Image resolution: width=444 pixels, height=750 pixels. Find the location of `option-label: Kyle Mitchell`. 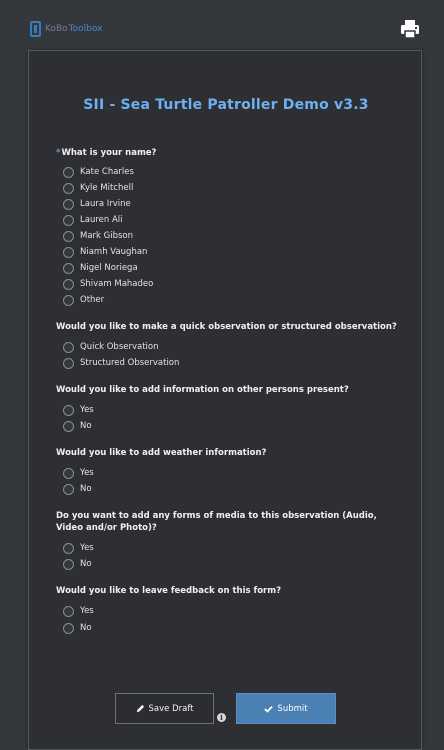

option-label: Kyle Mitchell is located at coordinates (107, 188).